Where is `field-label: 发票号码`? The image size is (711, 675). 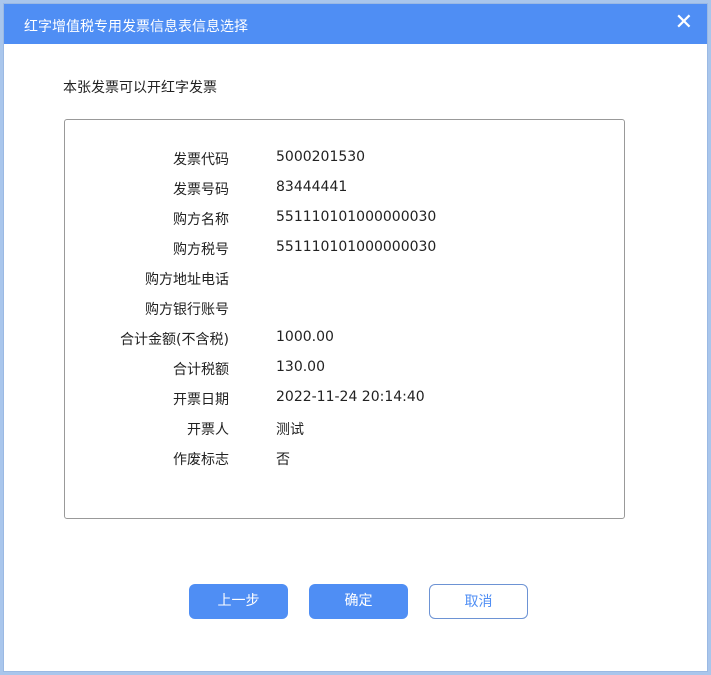
field-label: 发票号码 is located at coordinates (201, 190).